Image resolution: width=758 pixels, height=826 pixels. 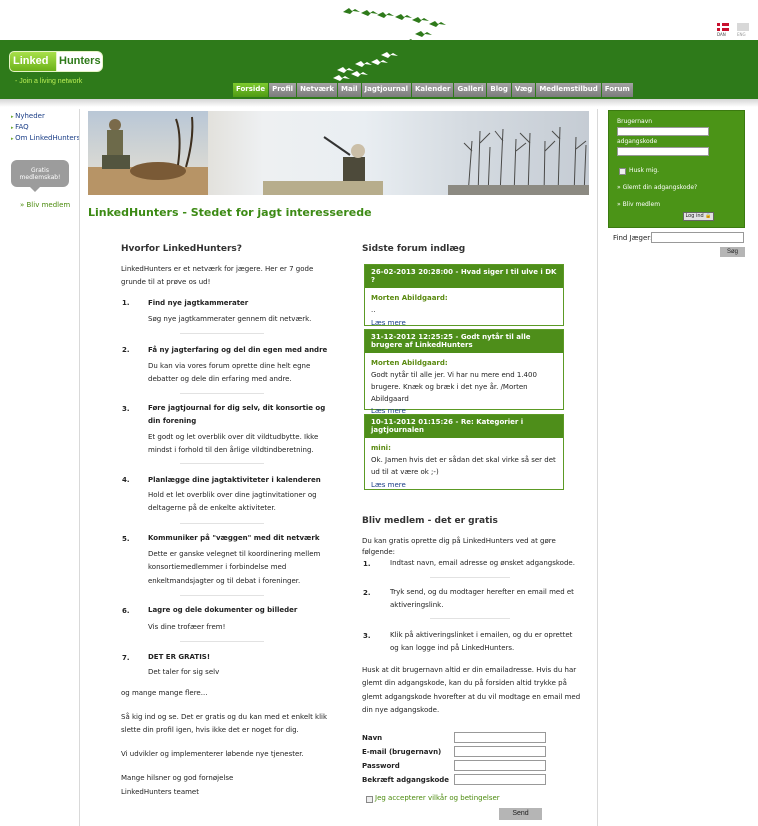 What do you see at coordinates (35, 189) in the screenshot?
I see `bubble-tail` at bounding box center [35, 189].